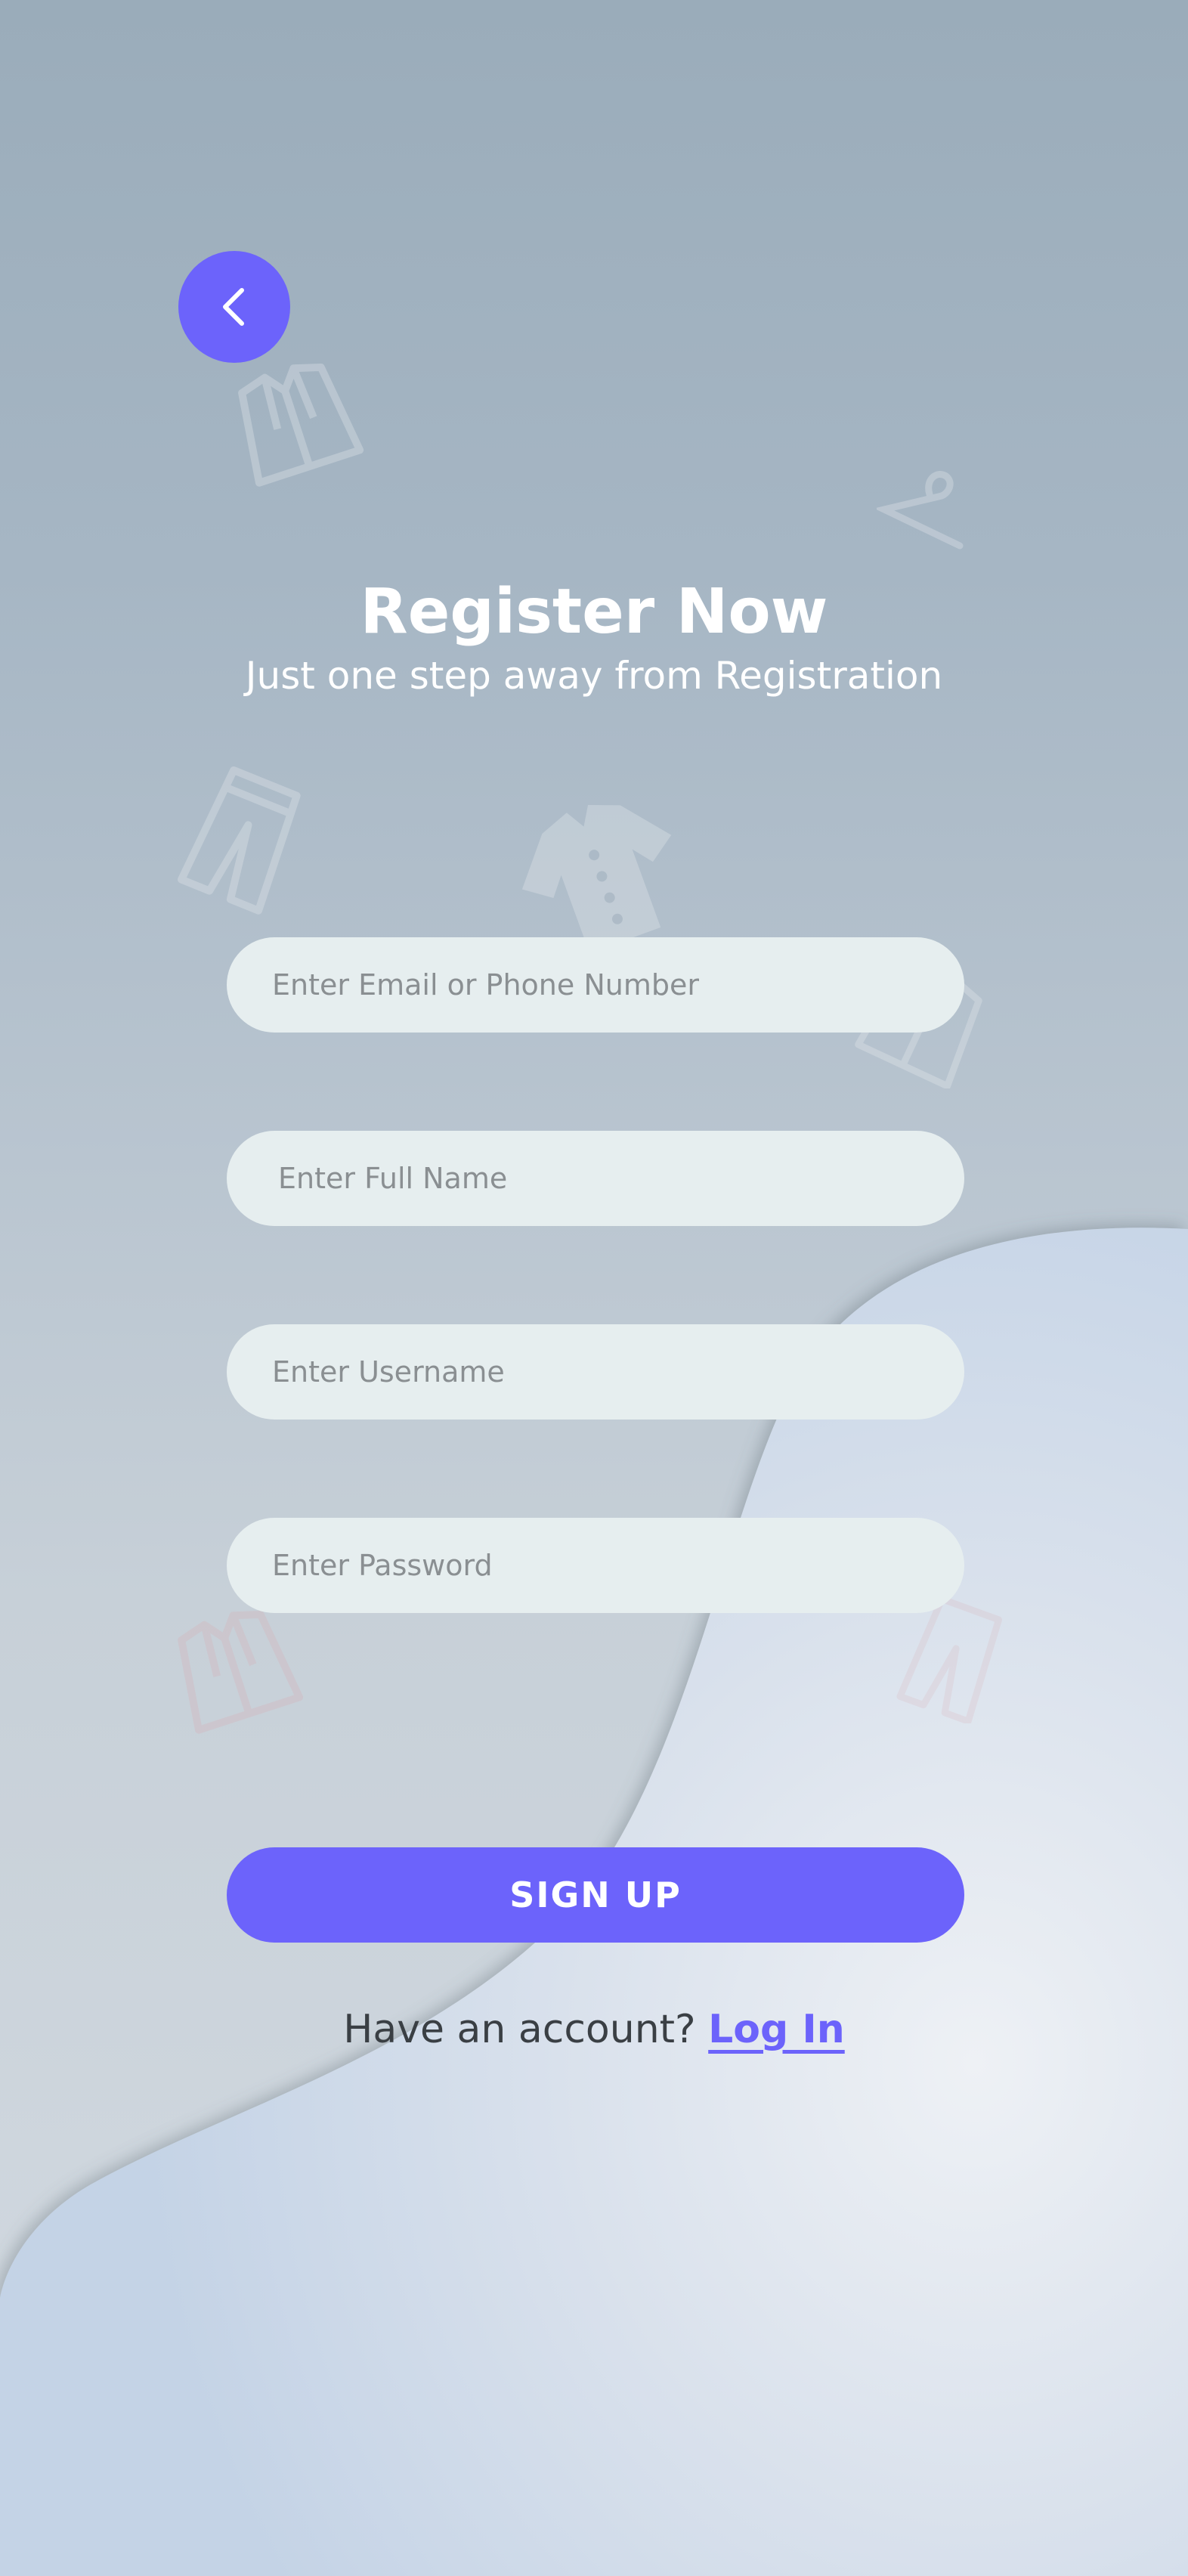 The width and height of the screenshot is (1188, 2576). Describe the element at coordinates (595, 1895) in the screenshot. I see `signup-button: SIGN UP` at that location.